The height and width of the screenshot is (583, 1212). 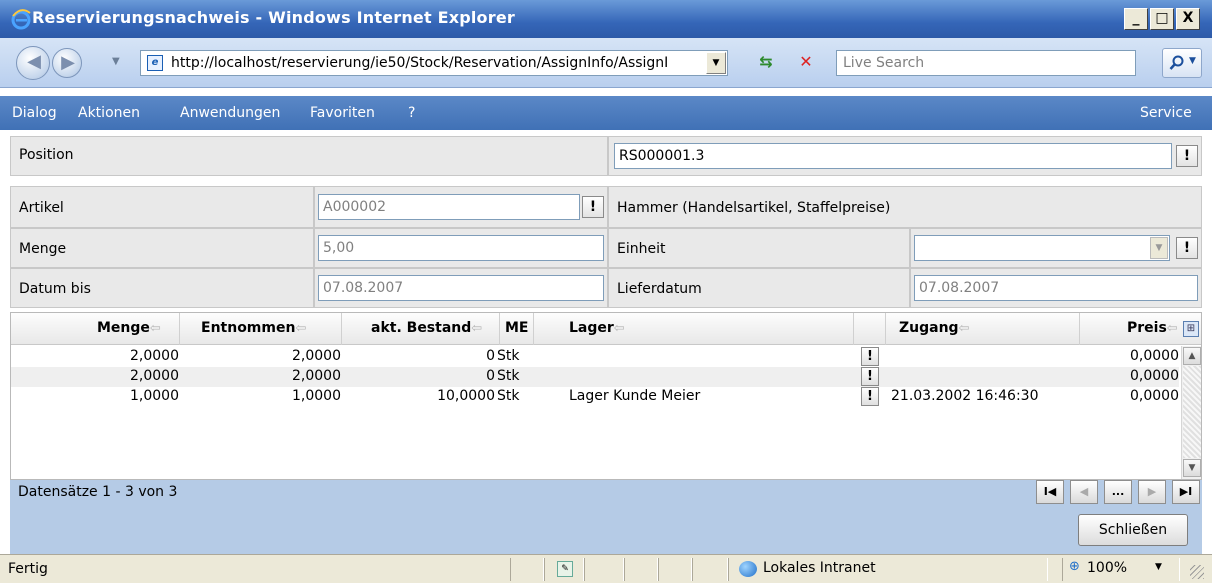 I want to click on grid-vertical-scrollbar: ▲ ▼, so click(x=1191, y=412).